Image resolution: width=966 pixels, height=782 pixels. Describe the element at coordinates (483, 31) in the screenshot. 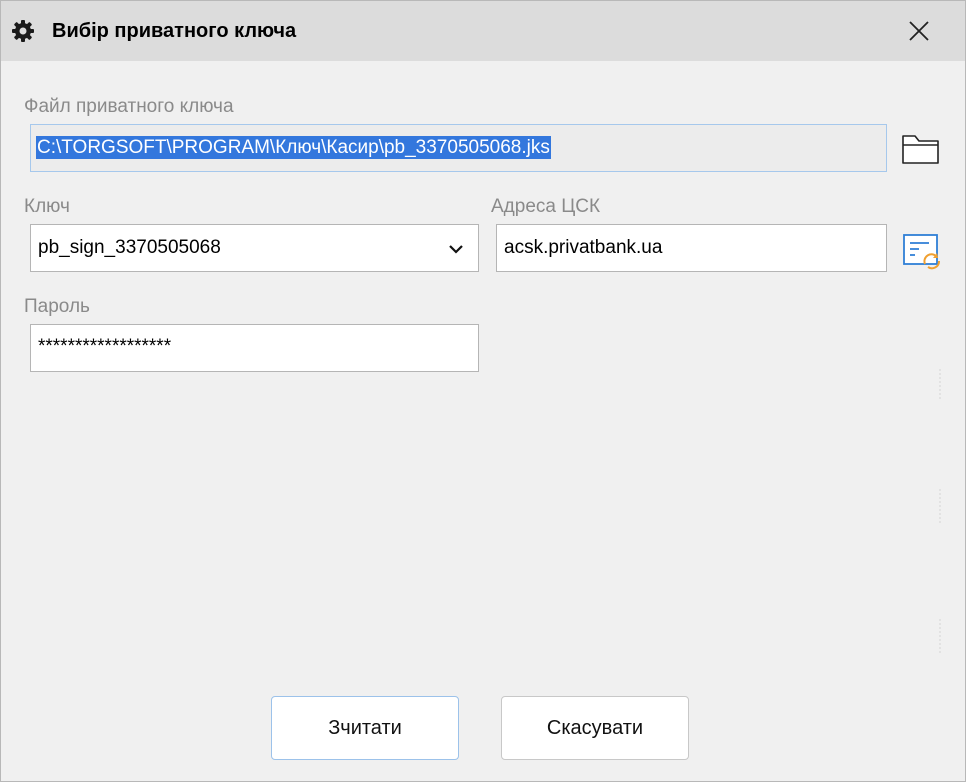

I see `title-bar: Вибір приватного ключа` at that location.